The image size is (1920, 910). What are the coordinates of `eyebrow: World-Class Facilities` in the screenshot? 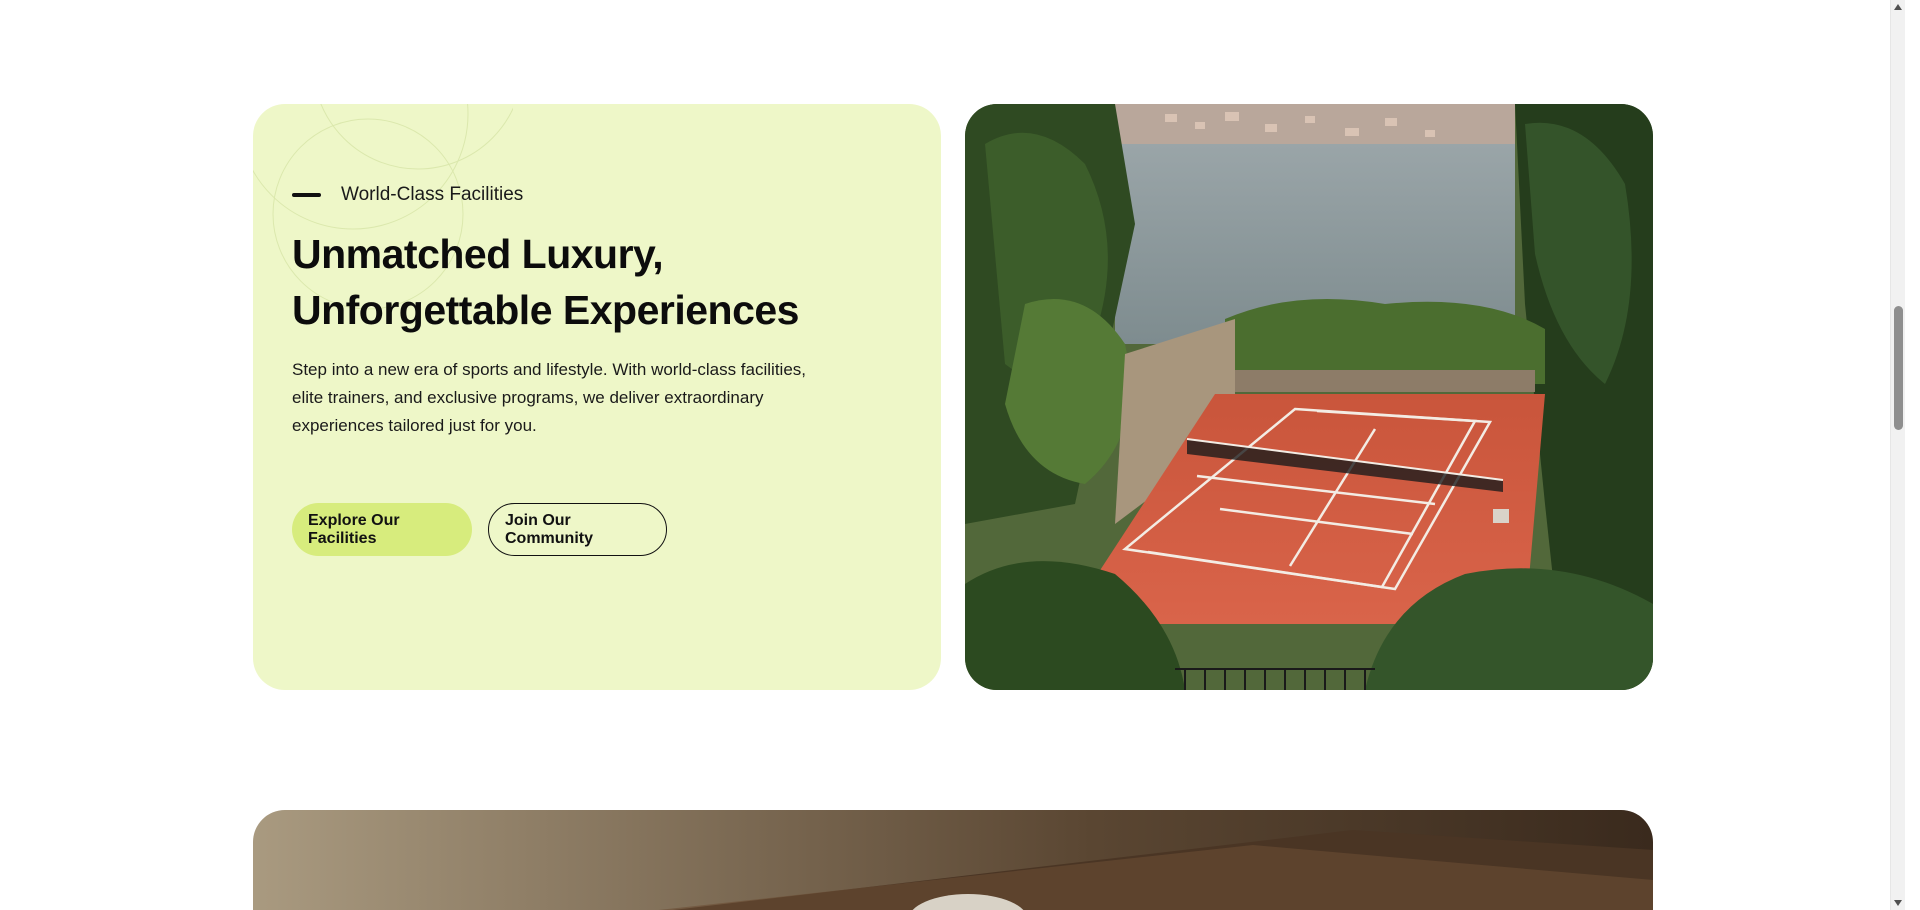 It's located at (407, 195).